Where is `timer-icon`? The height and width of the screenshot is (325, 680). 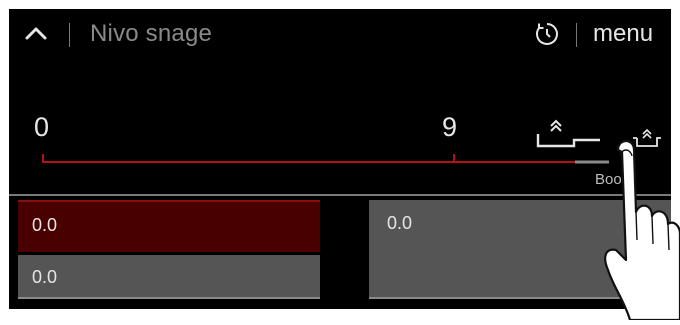
timer-icon is located at coordinates (547, 34).